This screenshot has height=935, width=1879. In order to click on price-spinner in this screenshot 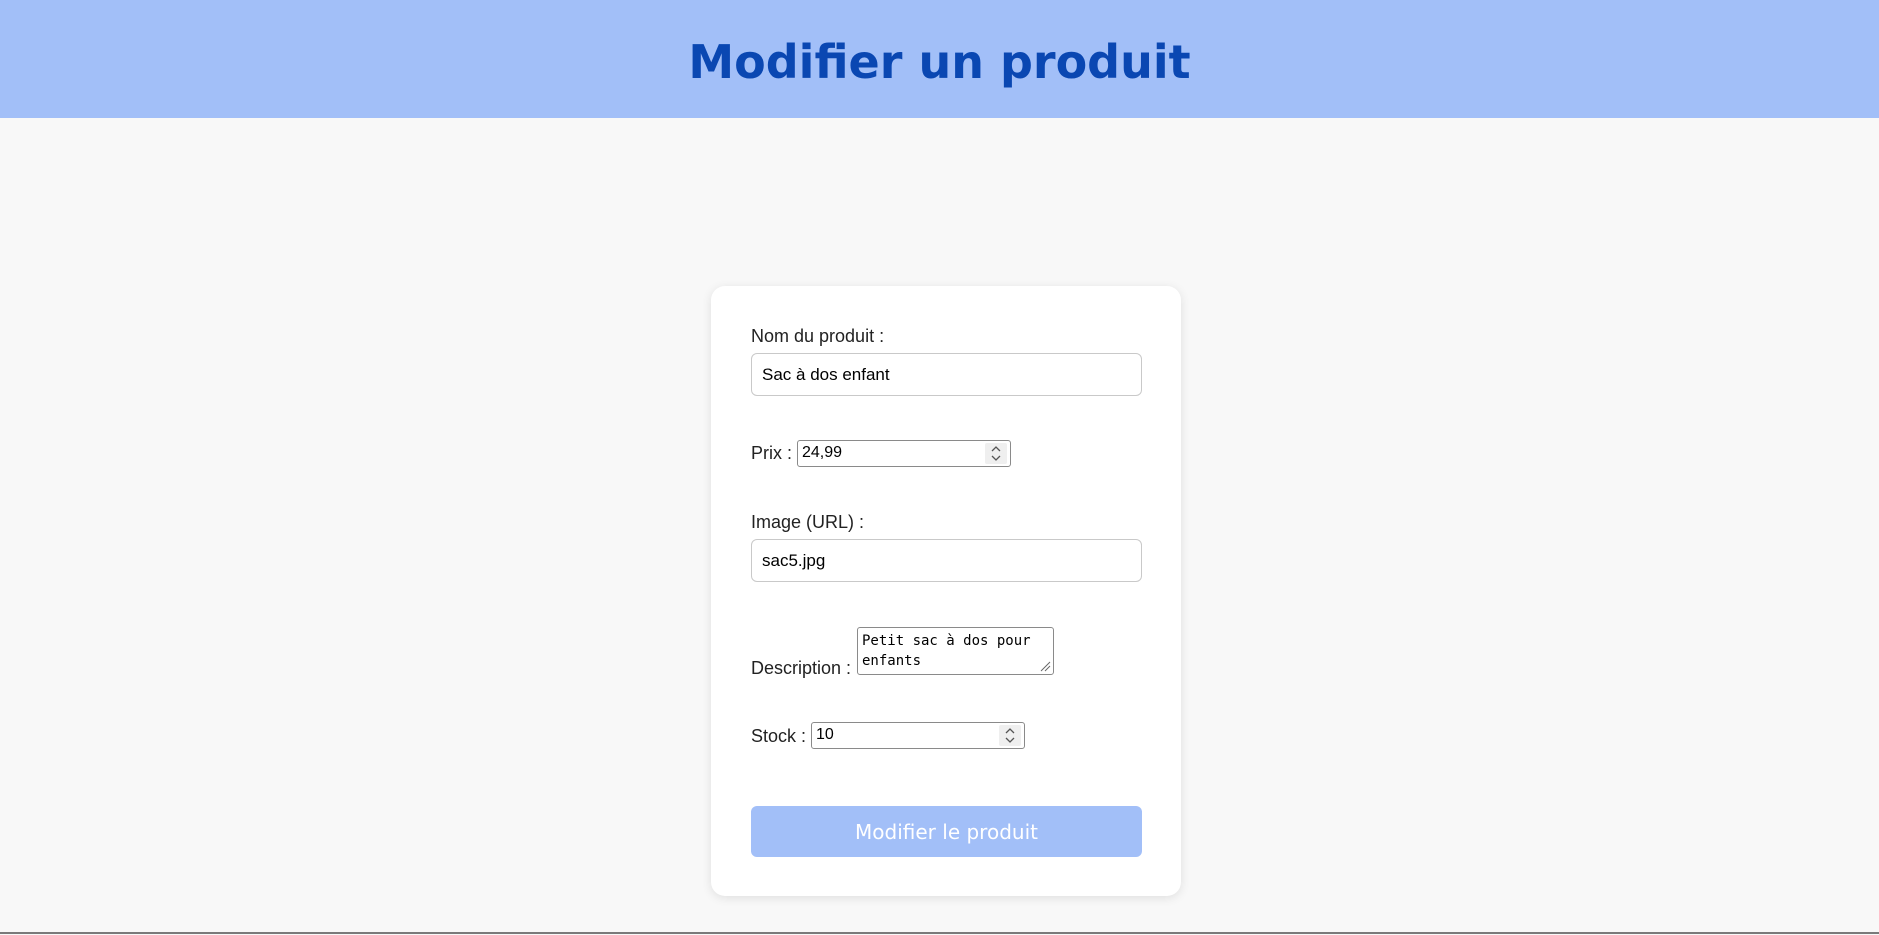, I will do `click(996, 453)`.